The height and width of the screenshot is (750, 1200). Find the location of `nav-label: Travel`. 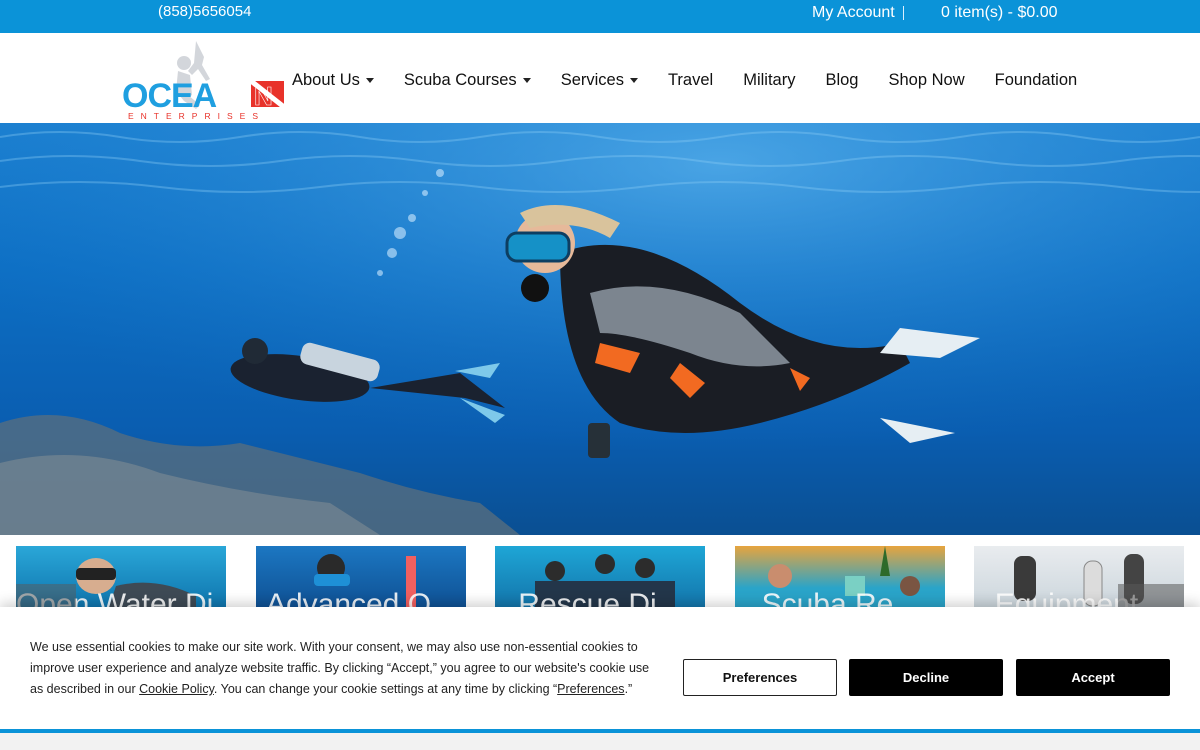

nav-label: Travel is located at coordinates (690, 80).